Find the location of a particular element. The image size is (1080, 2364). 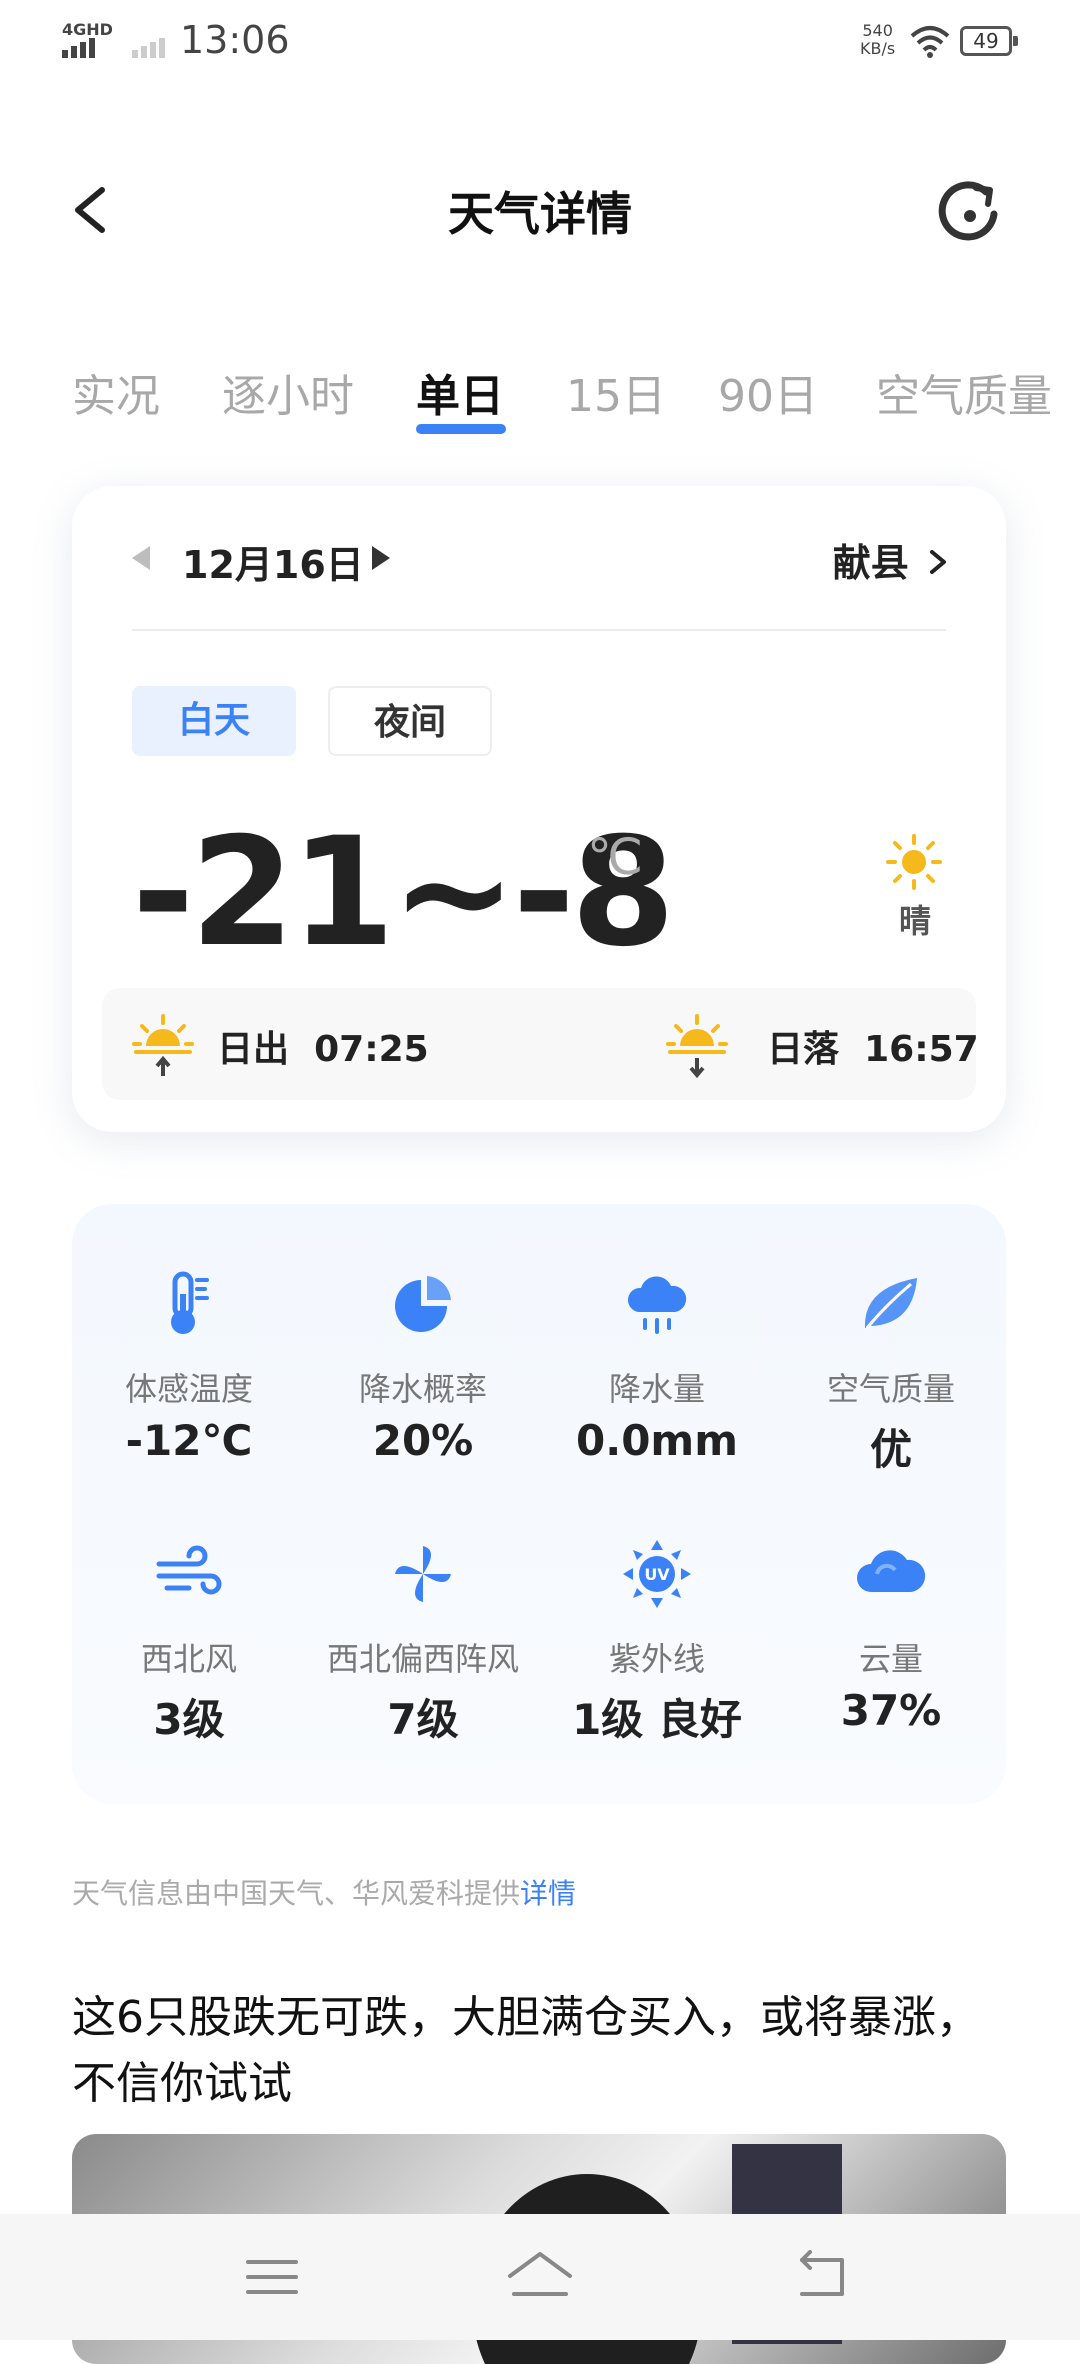

sunny-icon is located at coordinates (914, 862).